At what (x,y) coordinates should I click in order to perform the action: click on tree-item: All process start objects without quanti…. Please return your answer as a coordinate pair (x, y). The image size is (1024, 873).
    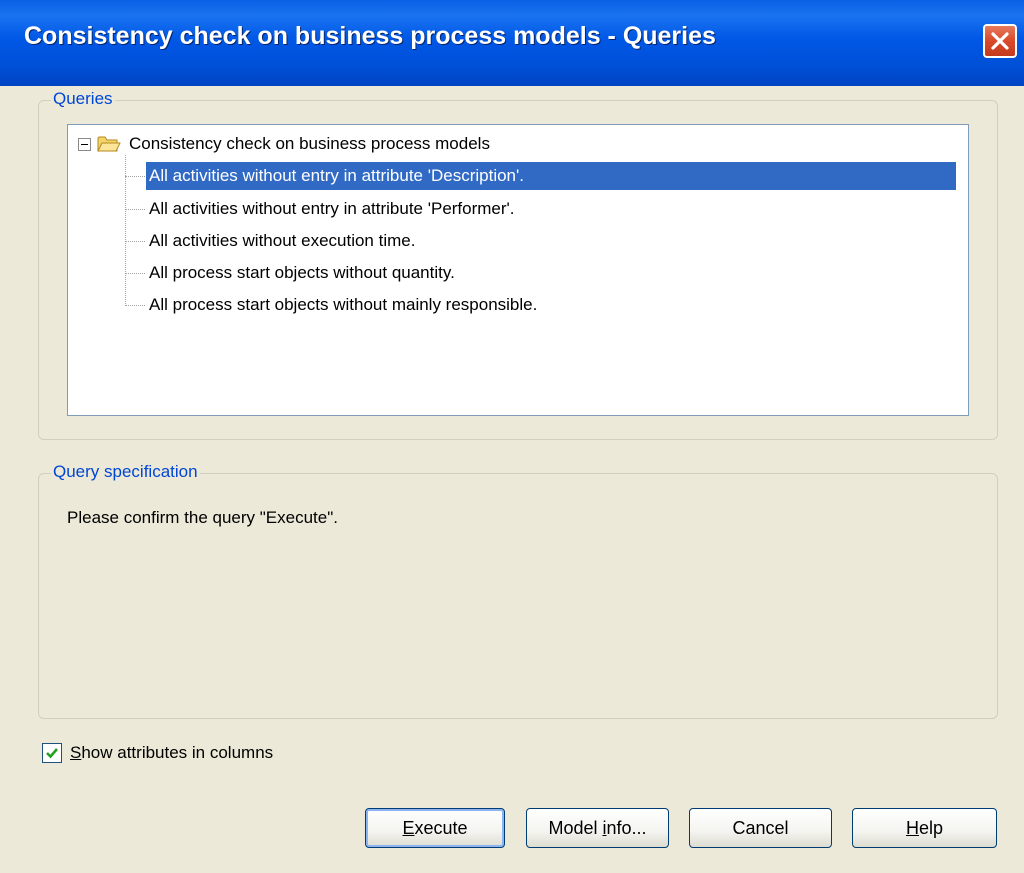
    Looking at the image, I should click on (302, 273).